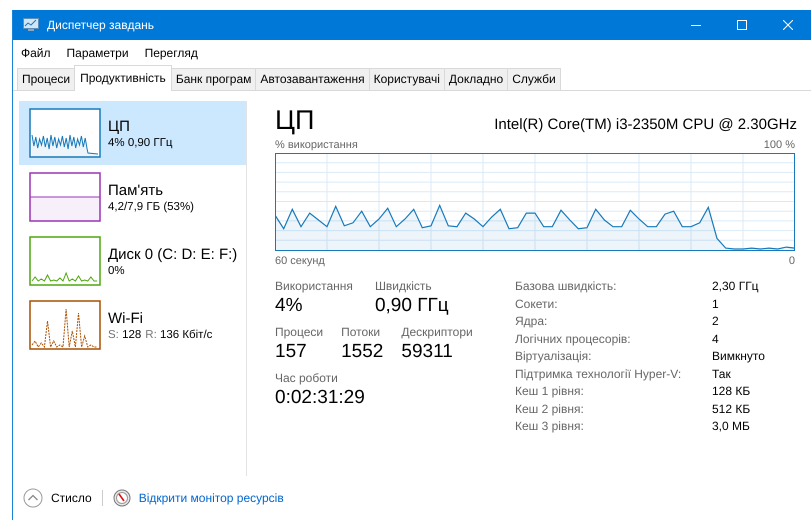 The width and height of the screenshot is (811, 520). What do you see at coordinates (161, 334) in the screenshot?
I see `device-usage: S: 128 R: 136 Кбіт/с` at bounding box center [161, 334].